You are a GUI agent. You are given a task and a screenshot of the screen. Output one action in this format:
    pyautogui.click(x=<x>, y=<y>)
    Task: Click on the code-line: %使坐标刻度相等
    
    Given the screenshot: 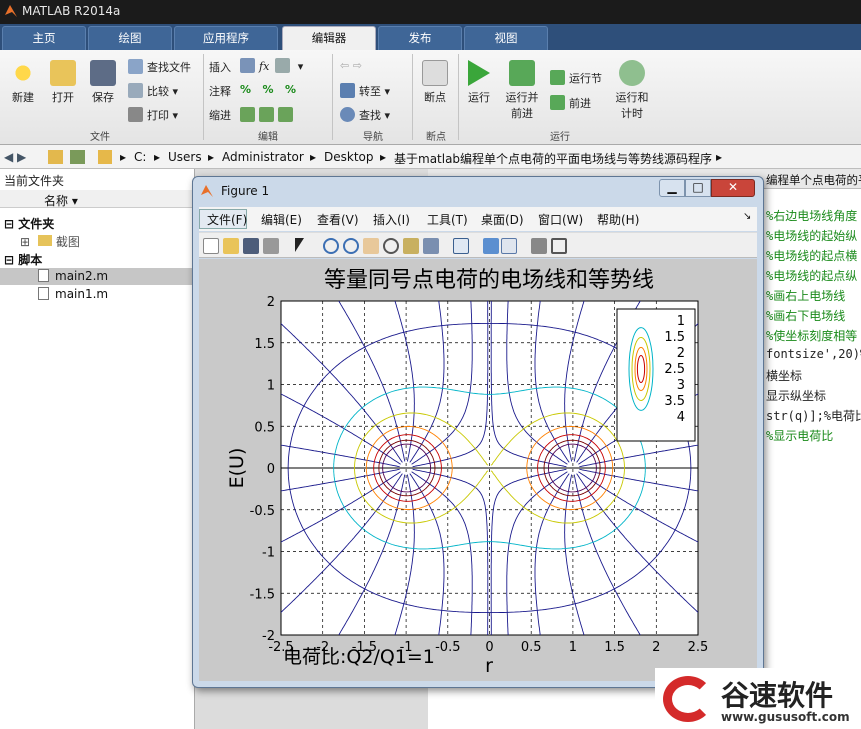 What is the action you would take?
    pyautogui.click(x=812, y=336)
    